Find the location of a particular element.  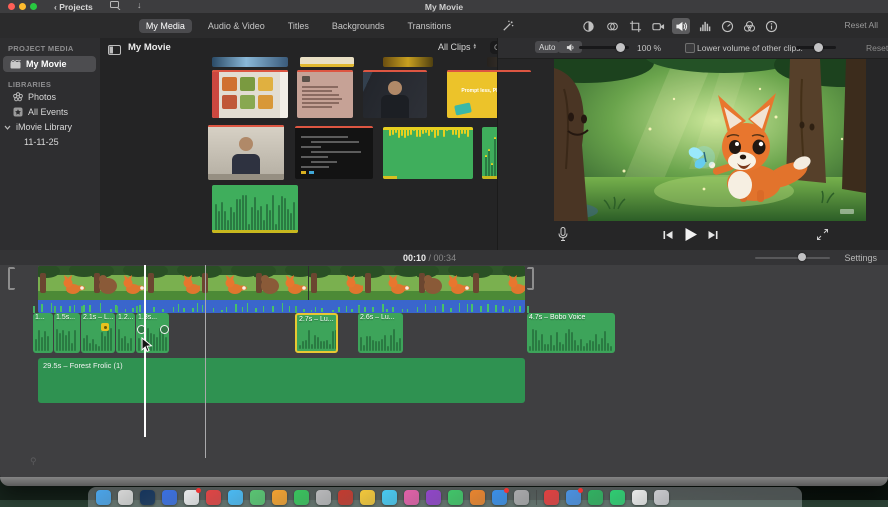

crop-icon is located at coordinates (635, 26).